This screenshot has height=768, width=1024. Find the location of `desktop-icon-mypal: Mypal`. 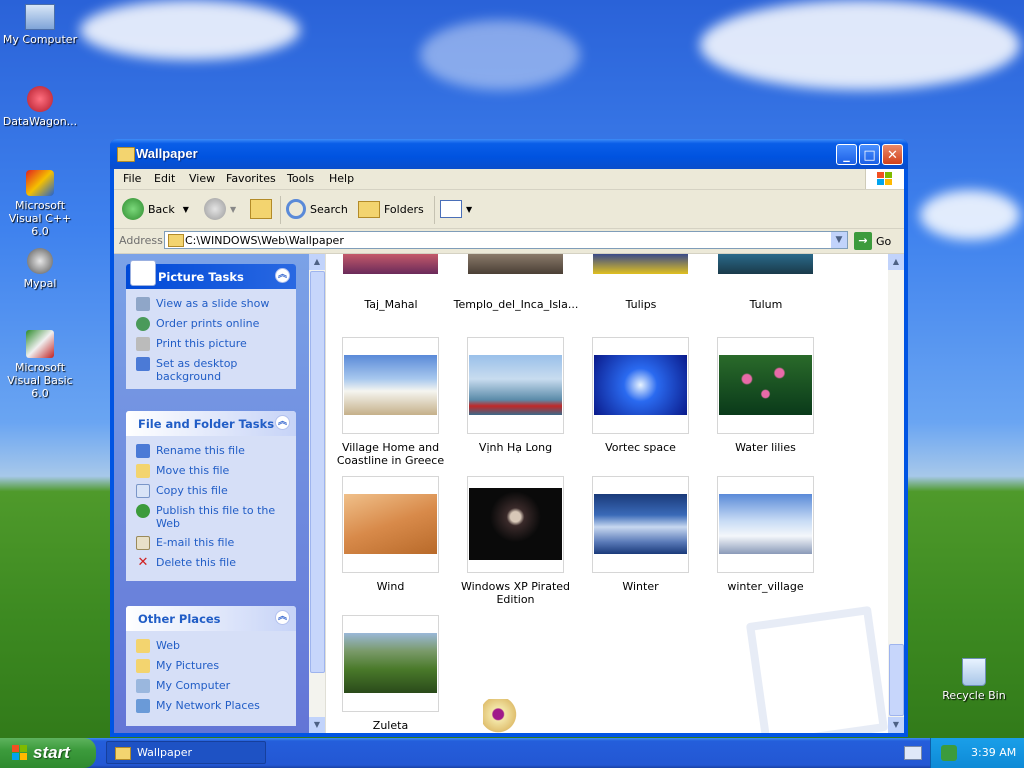

desktop-icon-mypal: Mypal is located at coordinates (40, 269).